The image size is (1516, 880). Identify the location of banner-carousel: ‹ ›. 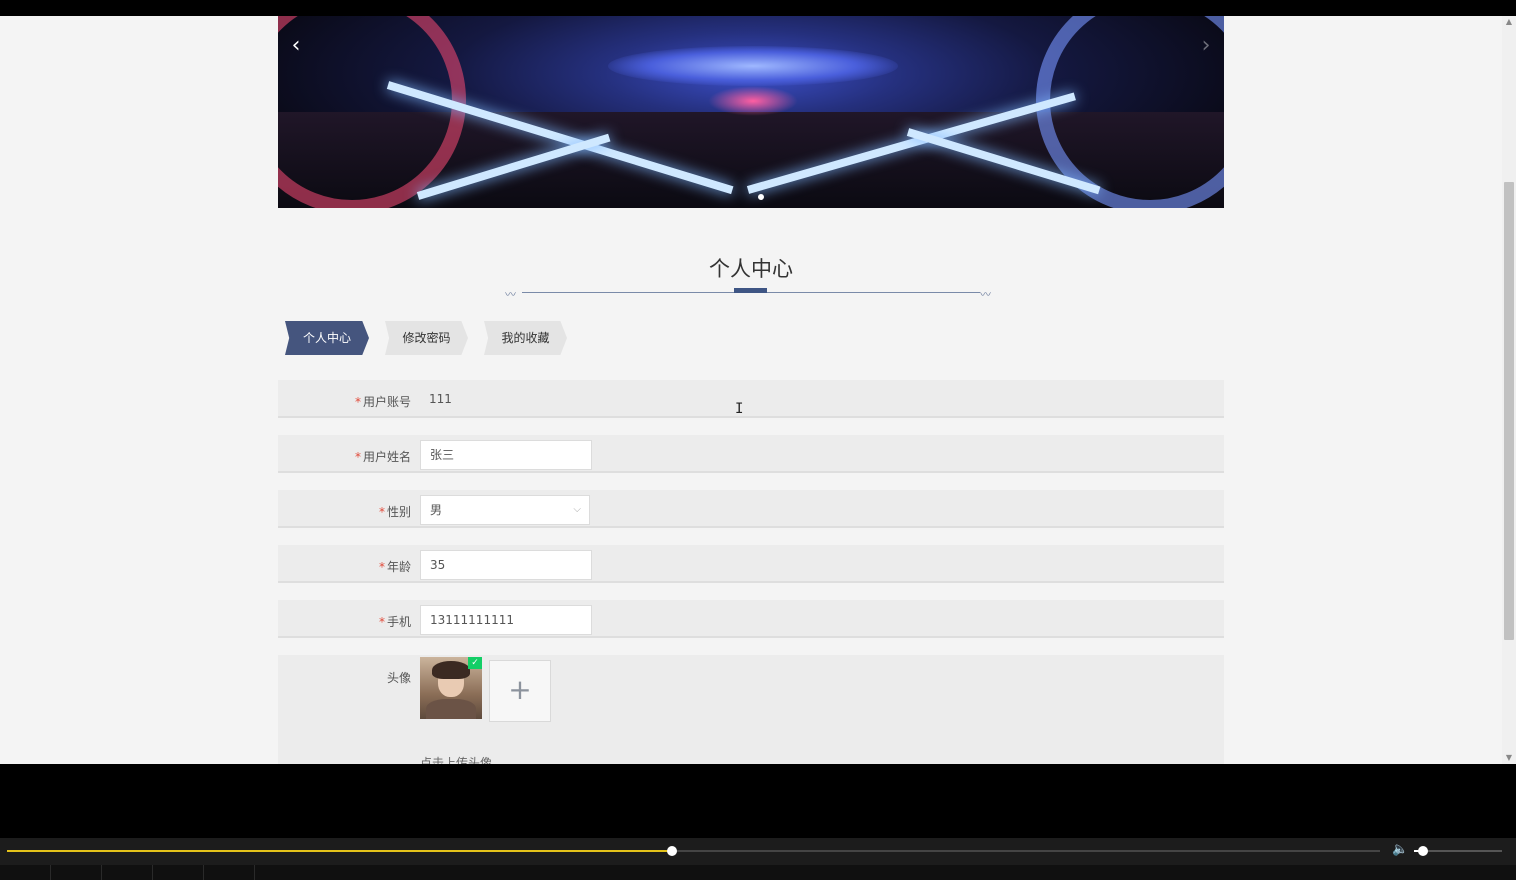
(751, 112).